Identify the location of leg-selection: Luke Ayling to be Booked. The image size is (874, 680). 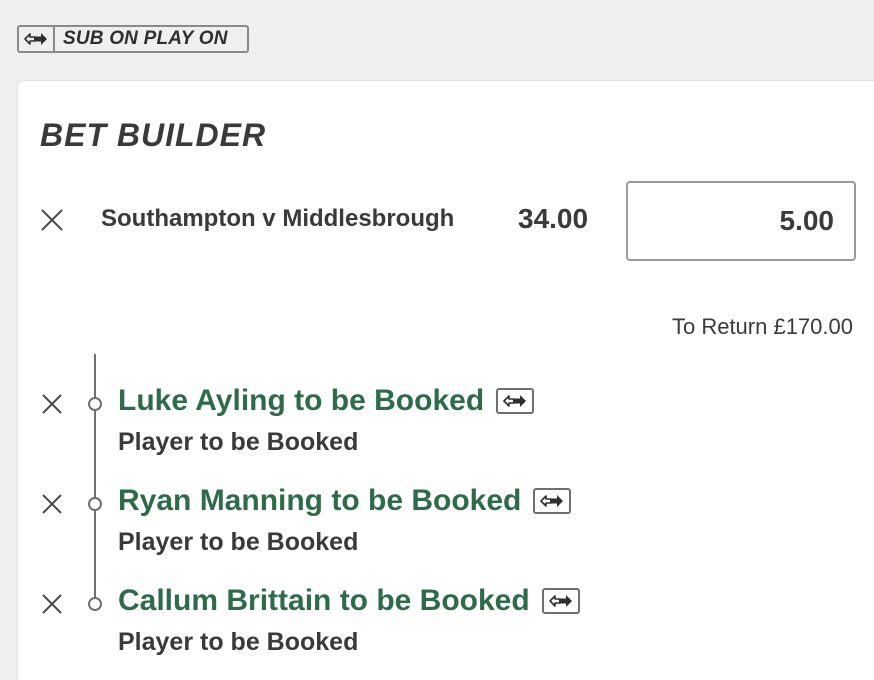
(326, 401).